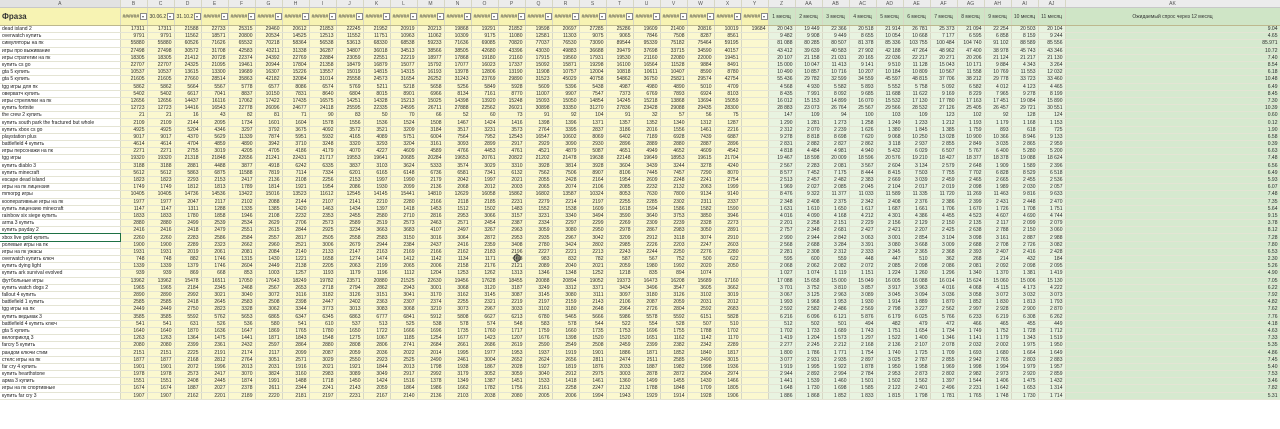  Describe the element at coordinates (593, 381) in the screenshot. I see `value-cell: 1461` at that location.